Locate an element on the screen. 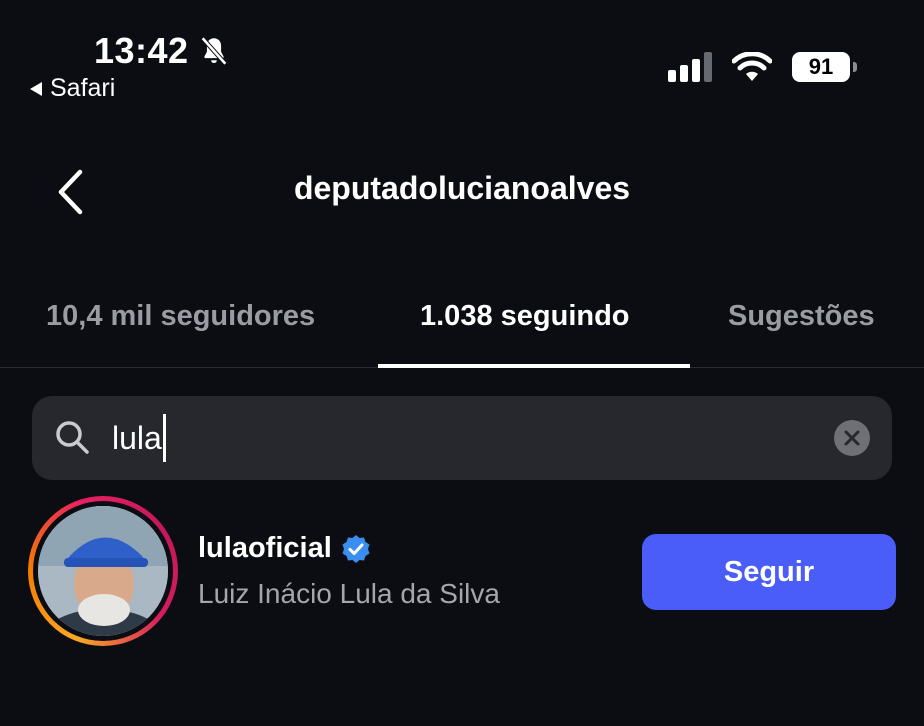 The width and height of the screenshot is (924, 726). avatar is located at coordinates (103, 571).